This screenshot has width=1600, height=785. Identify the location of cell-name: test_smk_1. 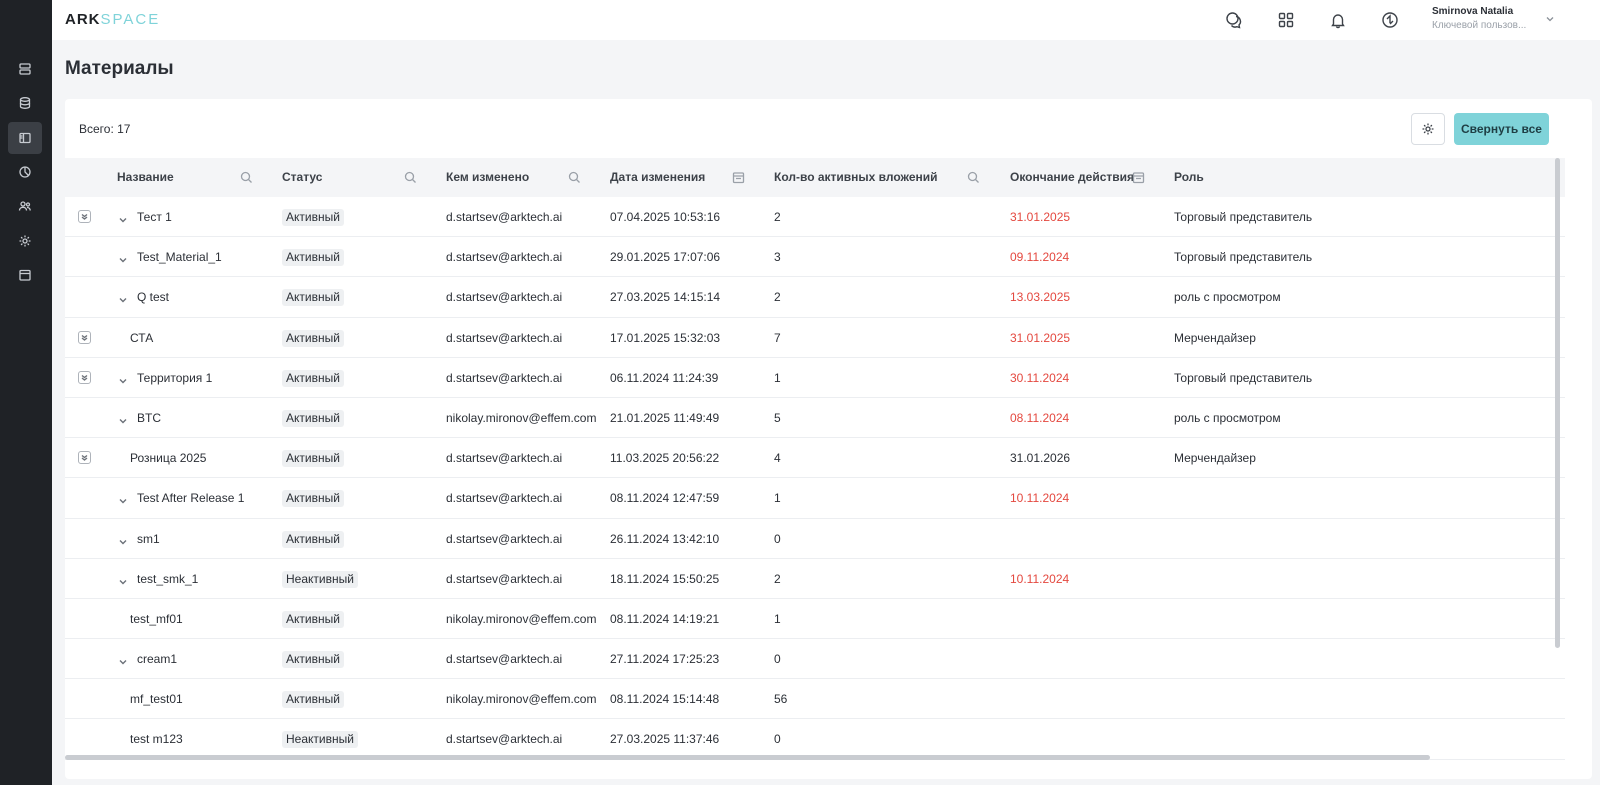
(167, 579).